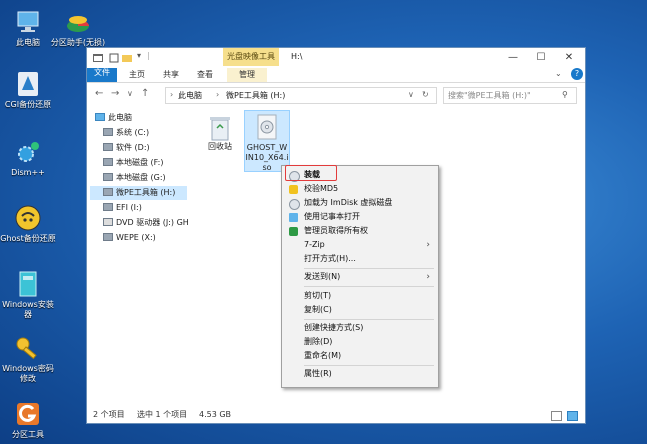 Image resolution: width=647 pixels, height=444 pixels. Describe the element at coordinates (360, 217) in the screenshot. I see `menu-item-notepad: 使用记事本打开` at that location.